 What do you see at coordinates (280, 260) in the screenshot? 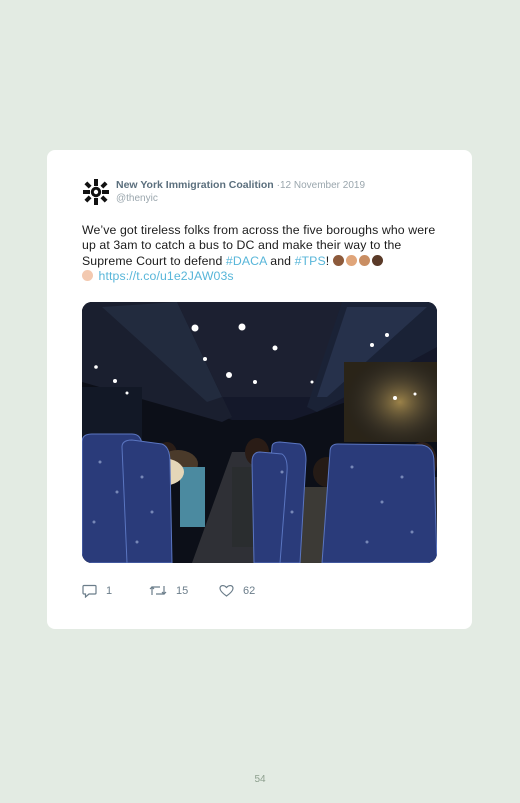
I see `tweet-text-and: and` at bounding box center [280, 260].